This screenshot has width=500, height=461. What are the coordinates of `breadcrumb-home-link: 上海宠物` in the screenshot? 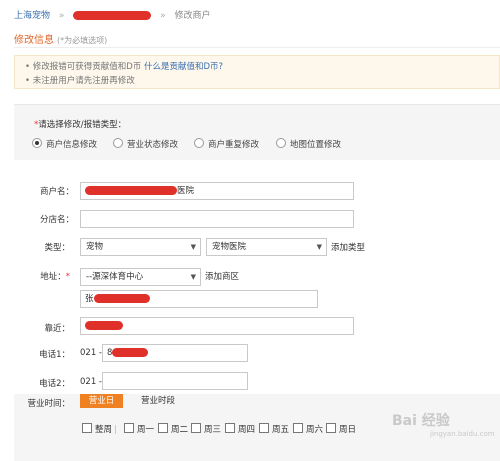 It's located at (32, 16).